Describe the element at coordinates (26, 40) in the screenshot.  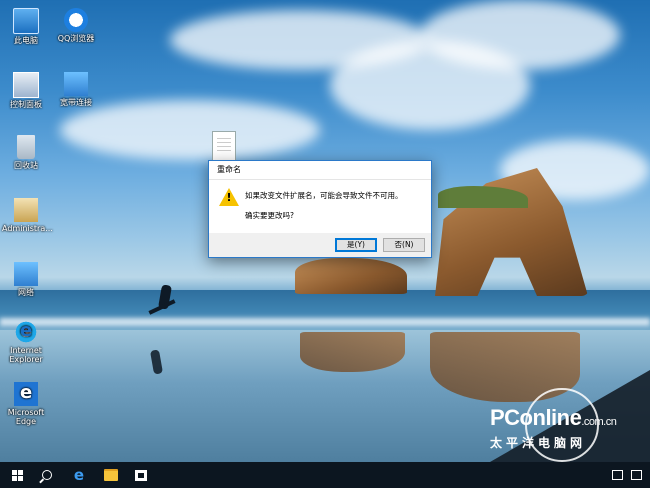
I see `desktop-icon-label: 此电脑` at that location.